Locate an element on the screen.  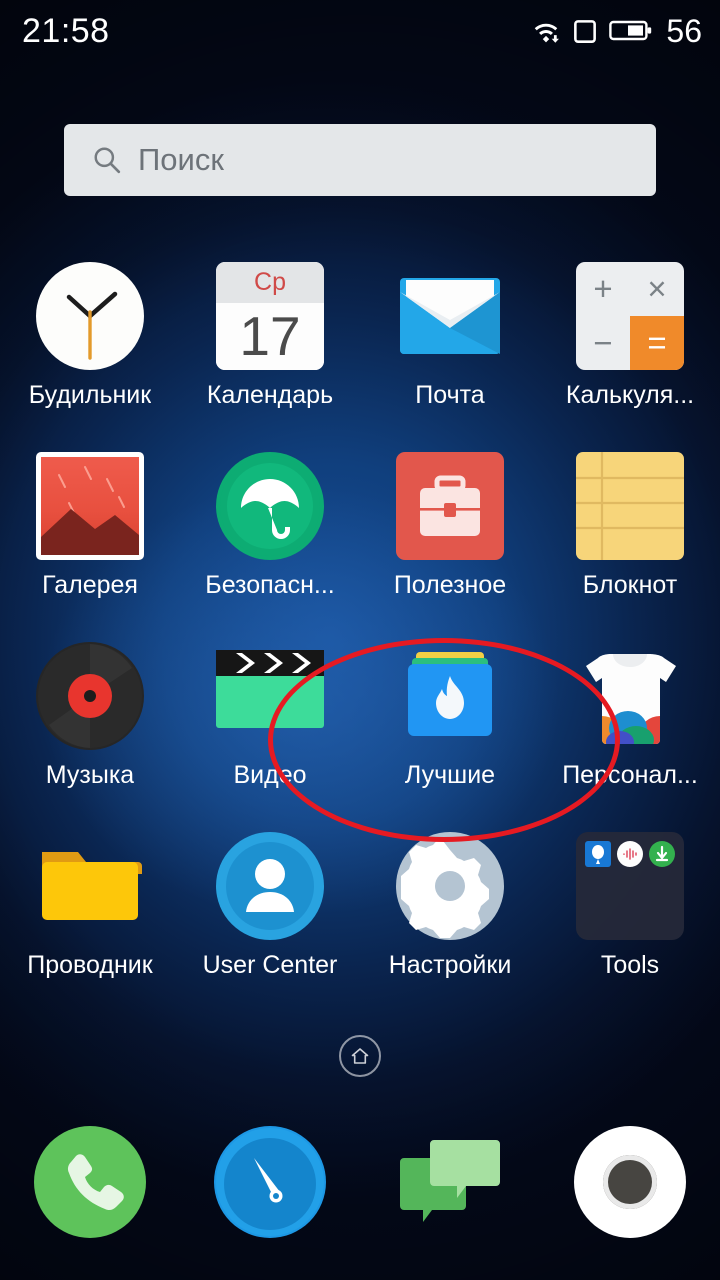
notepad-icon is located at coordinates (630, 506).